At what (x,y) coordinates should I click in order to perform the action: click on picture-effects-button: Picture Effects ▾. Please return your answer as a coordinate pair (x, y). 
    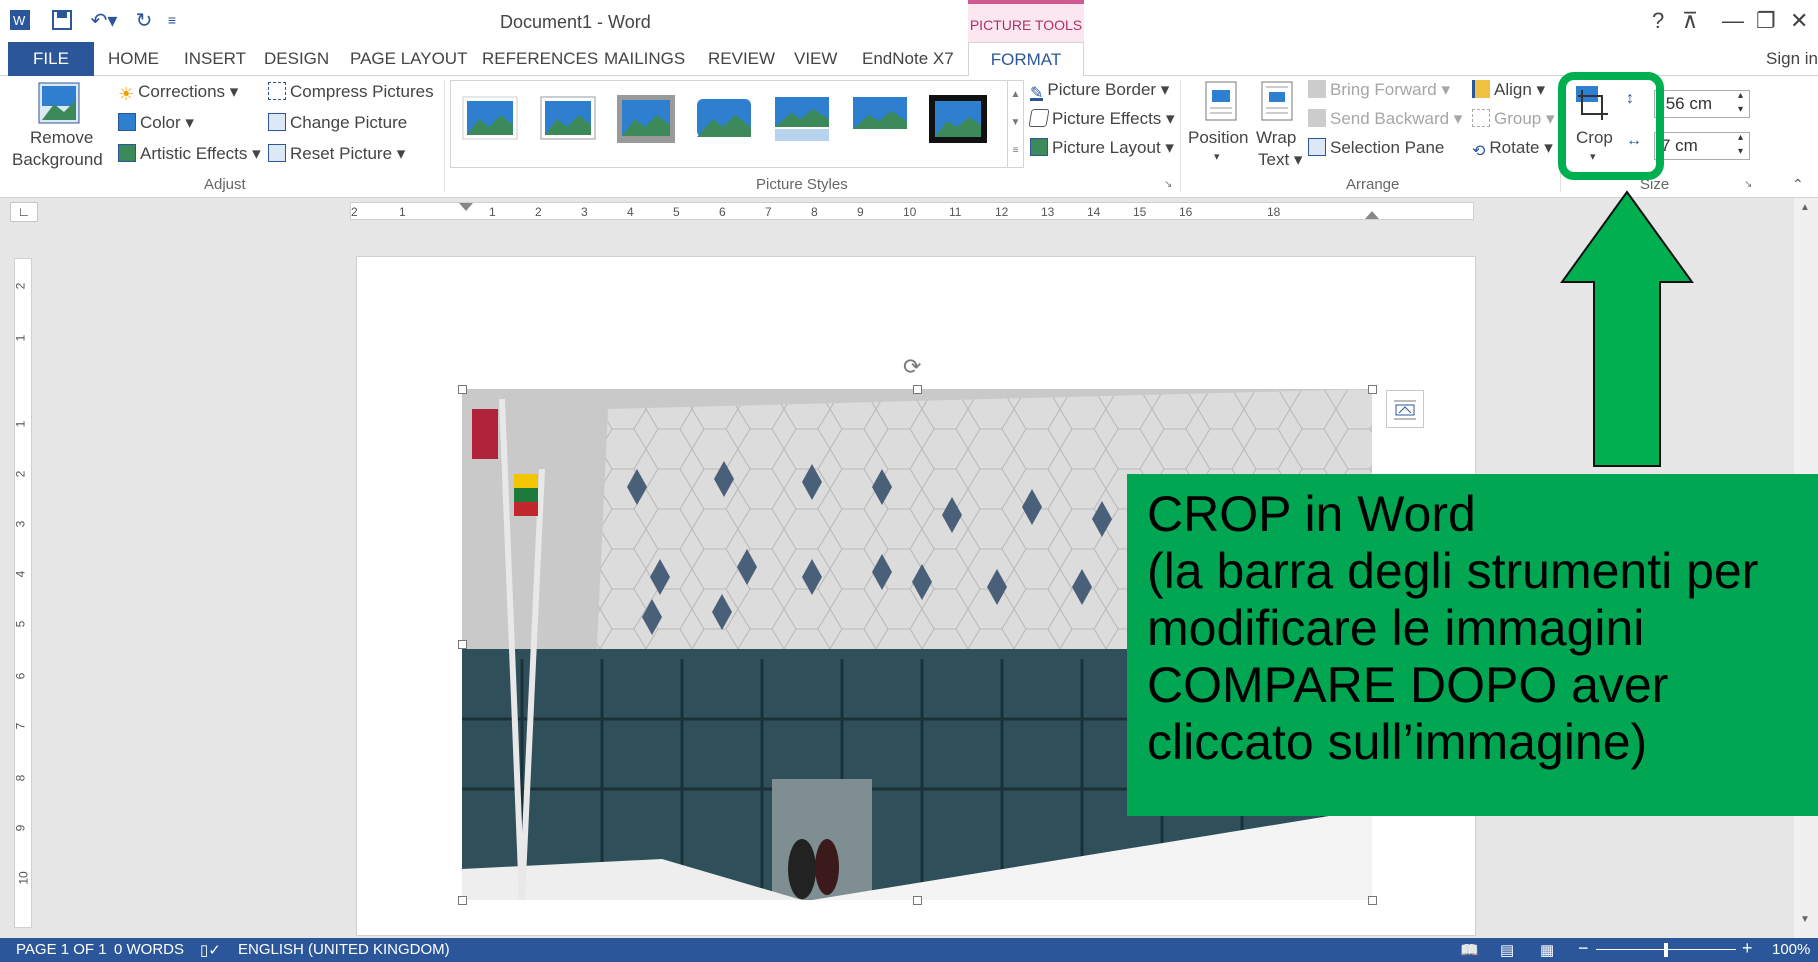
    Looking at the image, I should click on (1101, 119).